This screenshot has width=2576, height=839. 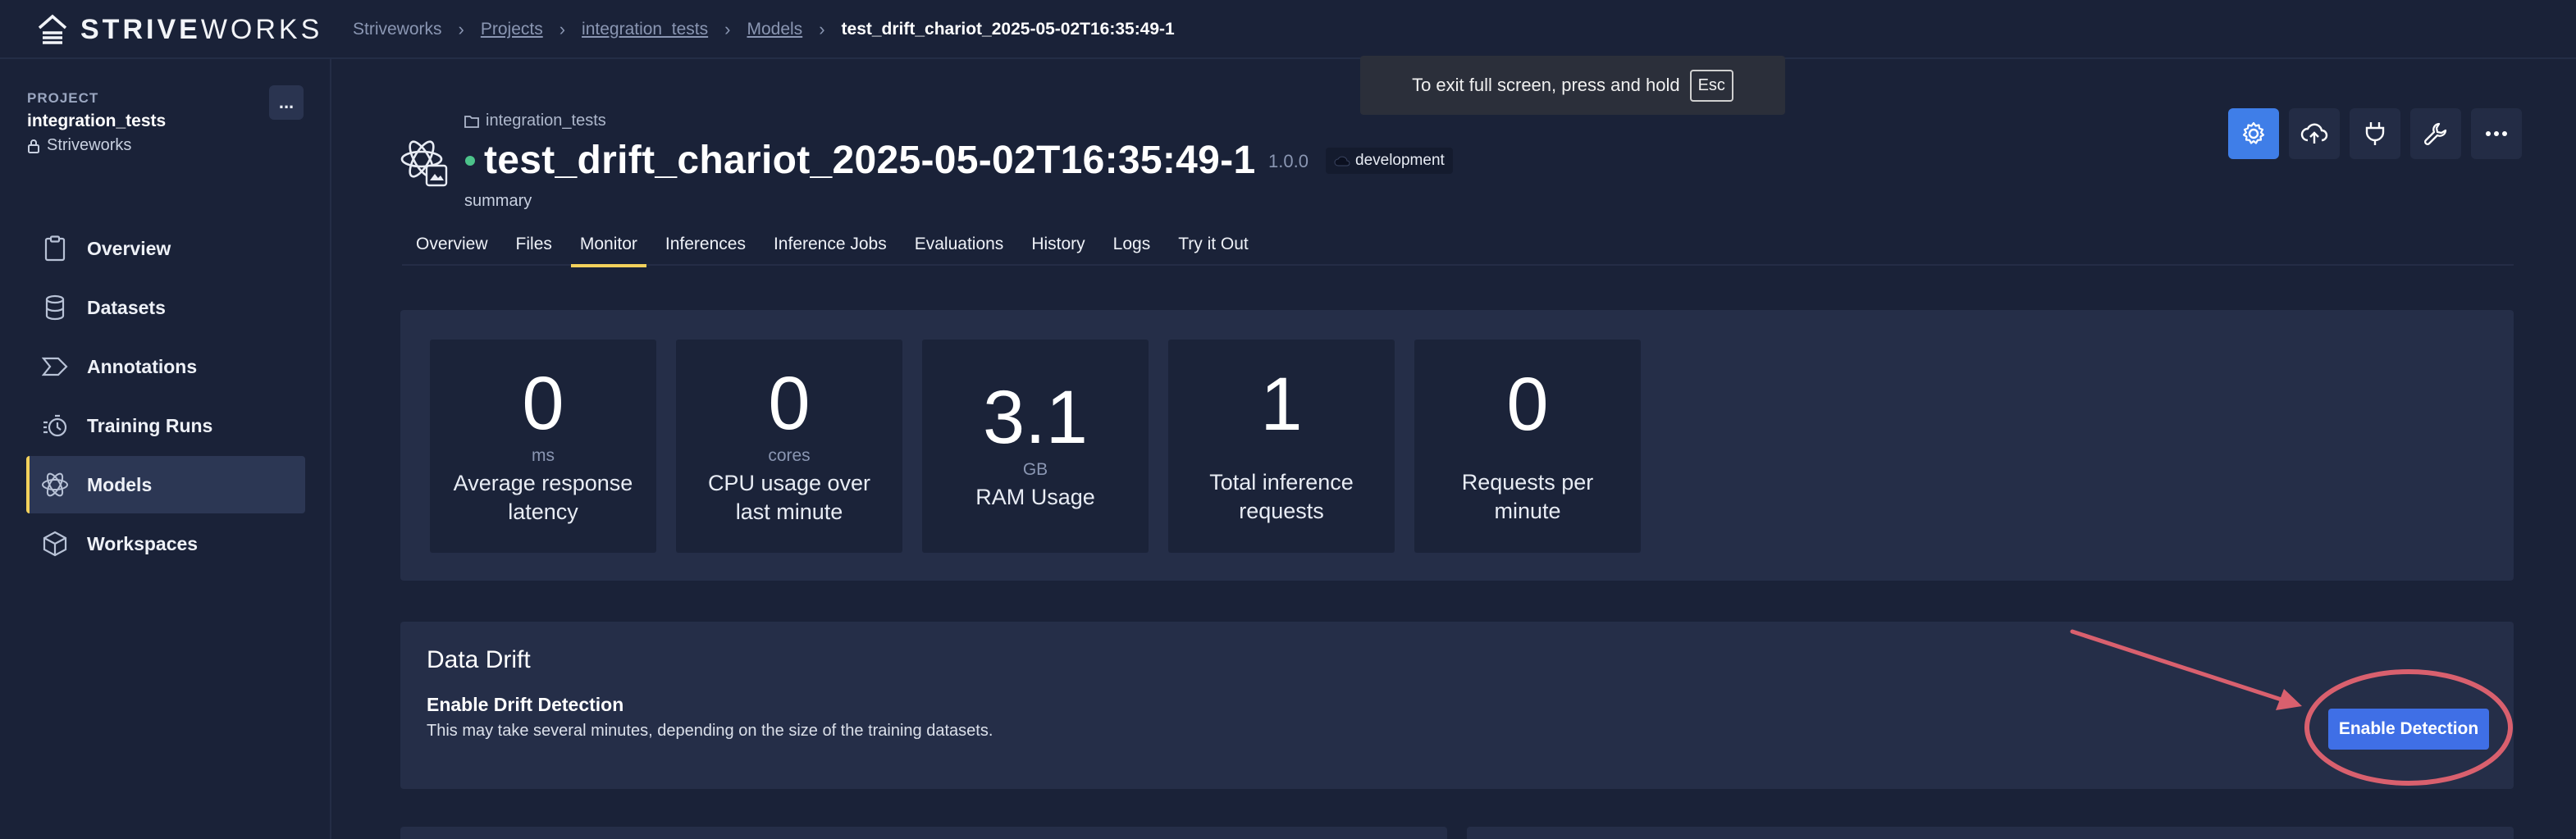 What do you see at coordinates (63, 98) in the screenshot?
I see `project-label: PROJECT` at bounding box center [63, 98].